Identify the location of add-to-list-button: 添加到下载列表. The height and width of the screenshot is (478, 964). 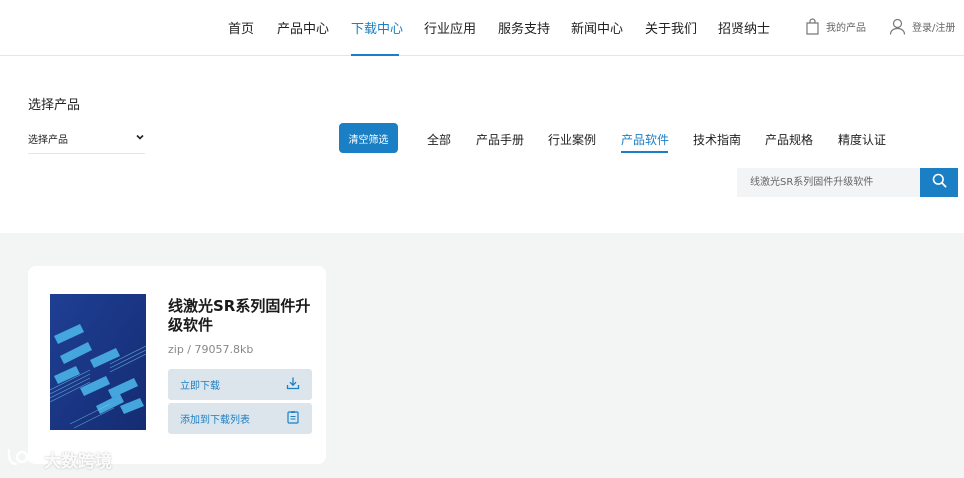
(240, 418).